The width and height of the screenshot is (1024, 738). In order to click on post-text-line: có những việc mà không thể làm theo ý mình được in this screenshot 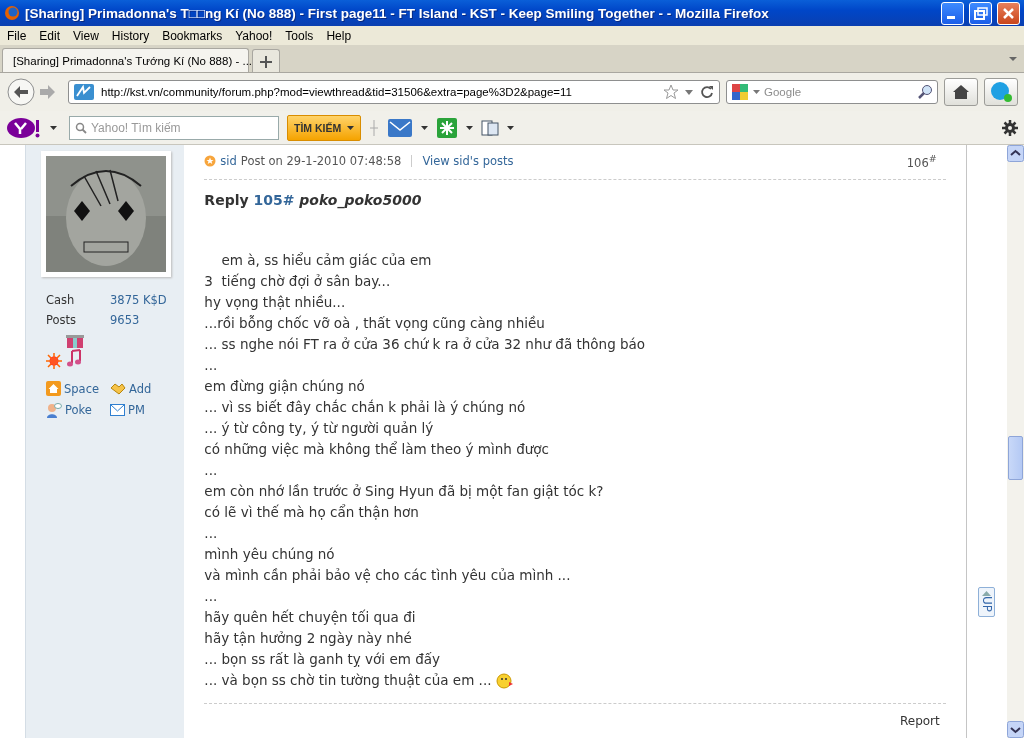, I will do `click(376, 449)`.